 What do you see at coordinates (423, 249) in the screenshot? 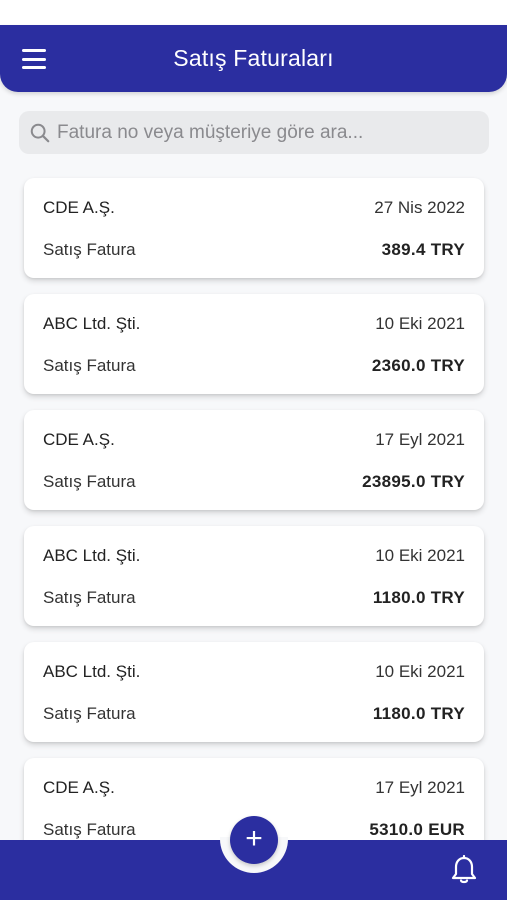
I see `invoice-amount: 389.4 TRY` at bounding box center [423, 249].